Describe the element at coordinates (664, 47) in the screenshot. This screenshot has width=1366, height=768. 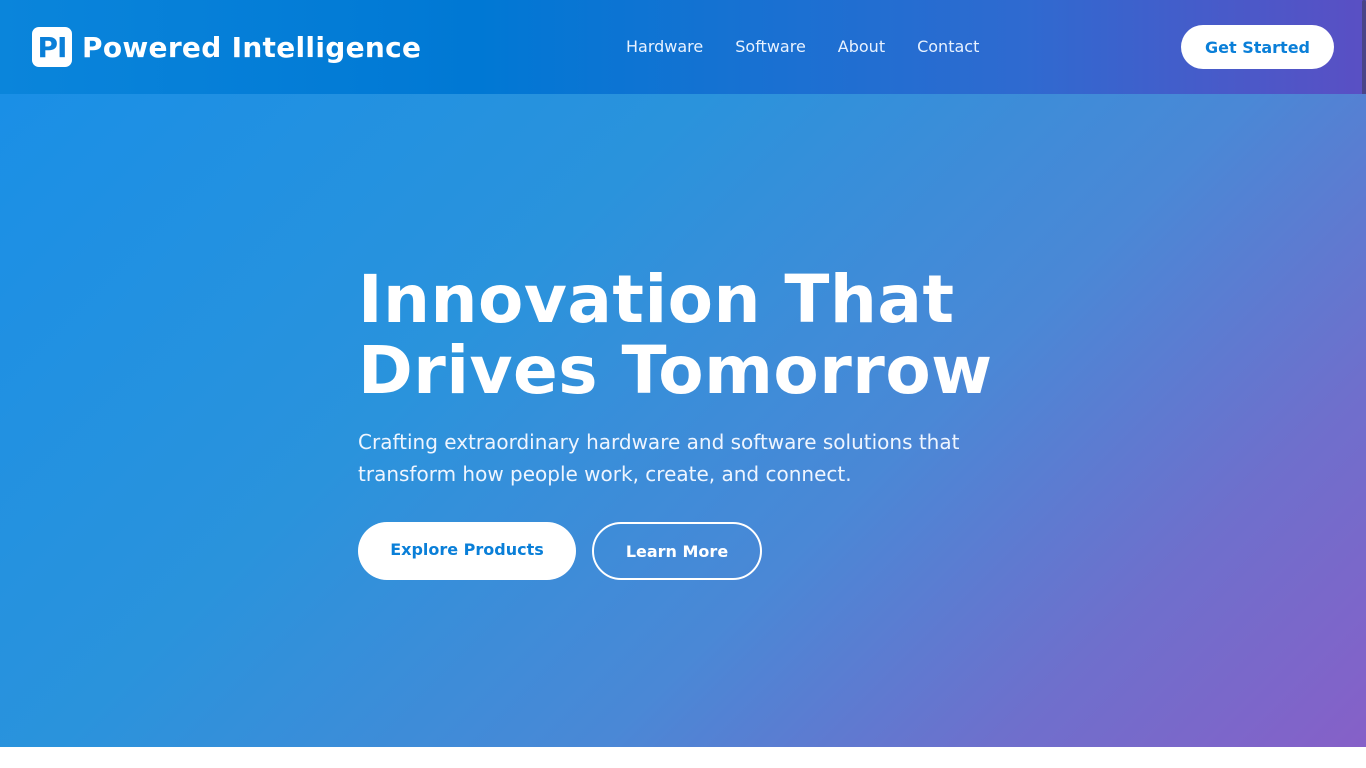
I see `nav-link-hardware: Hardware` at that location.